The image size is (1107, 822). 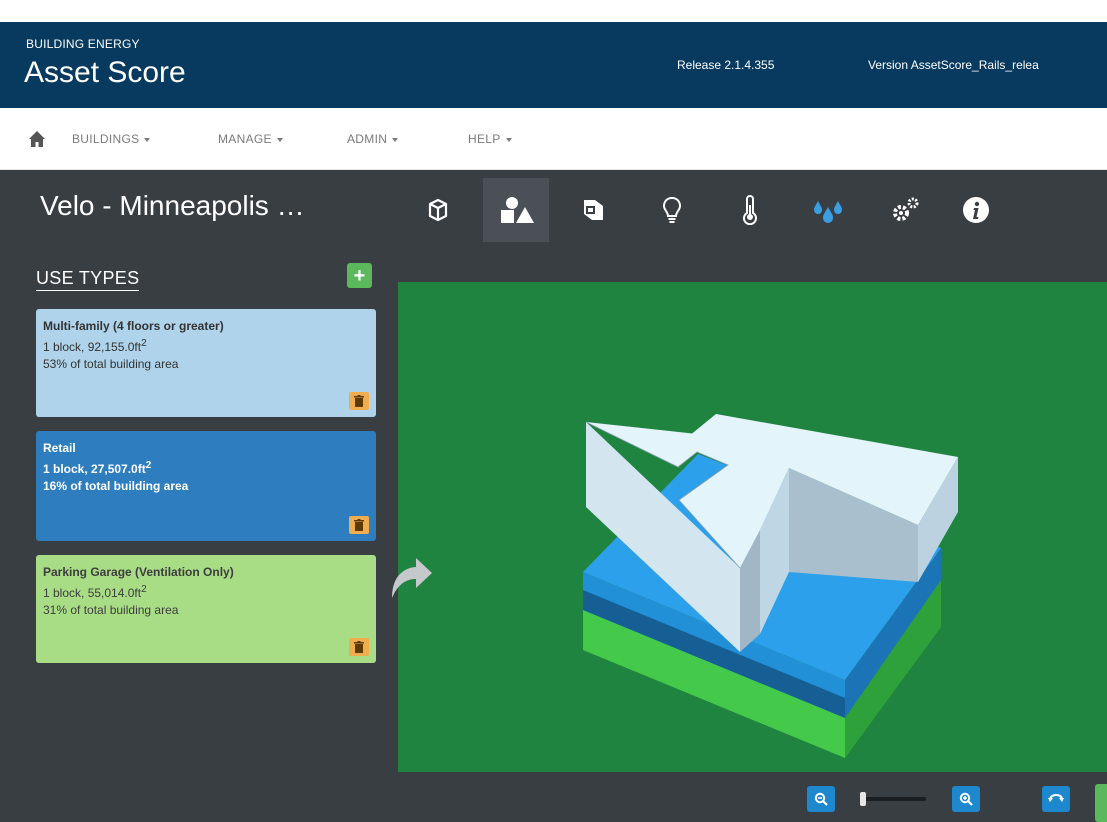 I want to click on zoom-out-icon, so click(x=821, y=799).